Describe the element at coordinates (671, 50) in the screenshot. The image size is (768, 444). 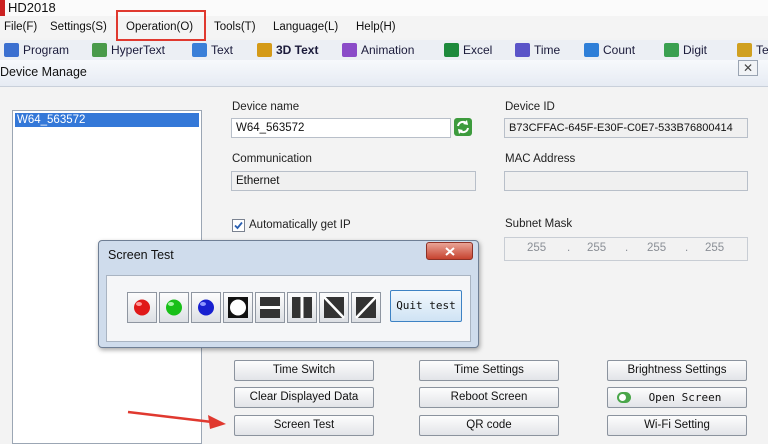
I see `digit-icon` at that location.